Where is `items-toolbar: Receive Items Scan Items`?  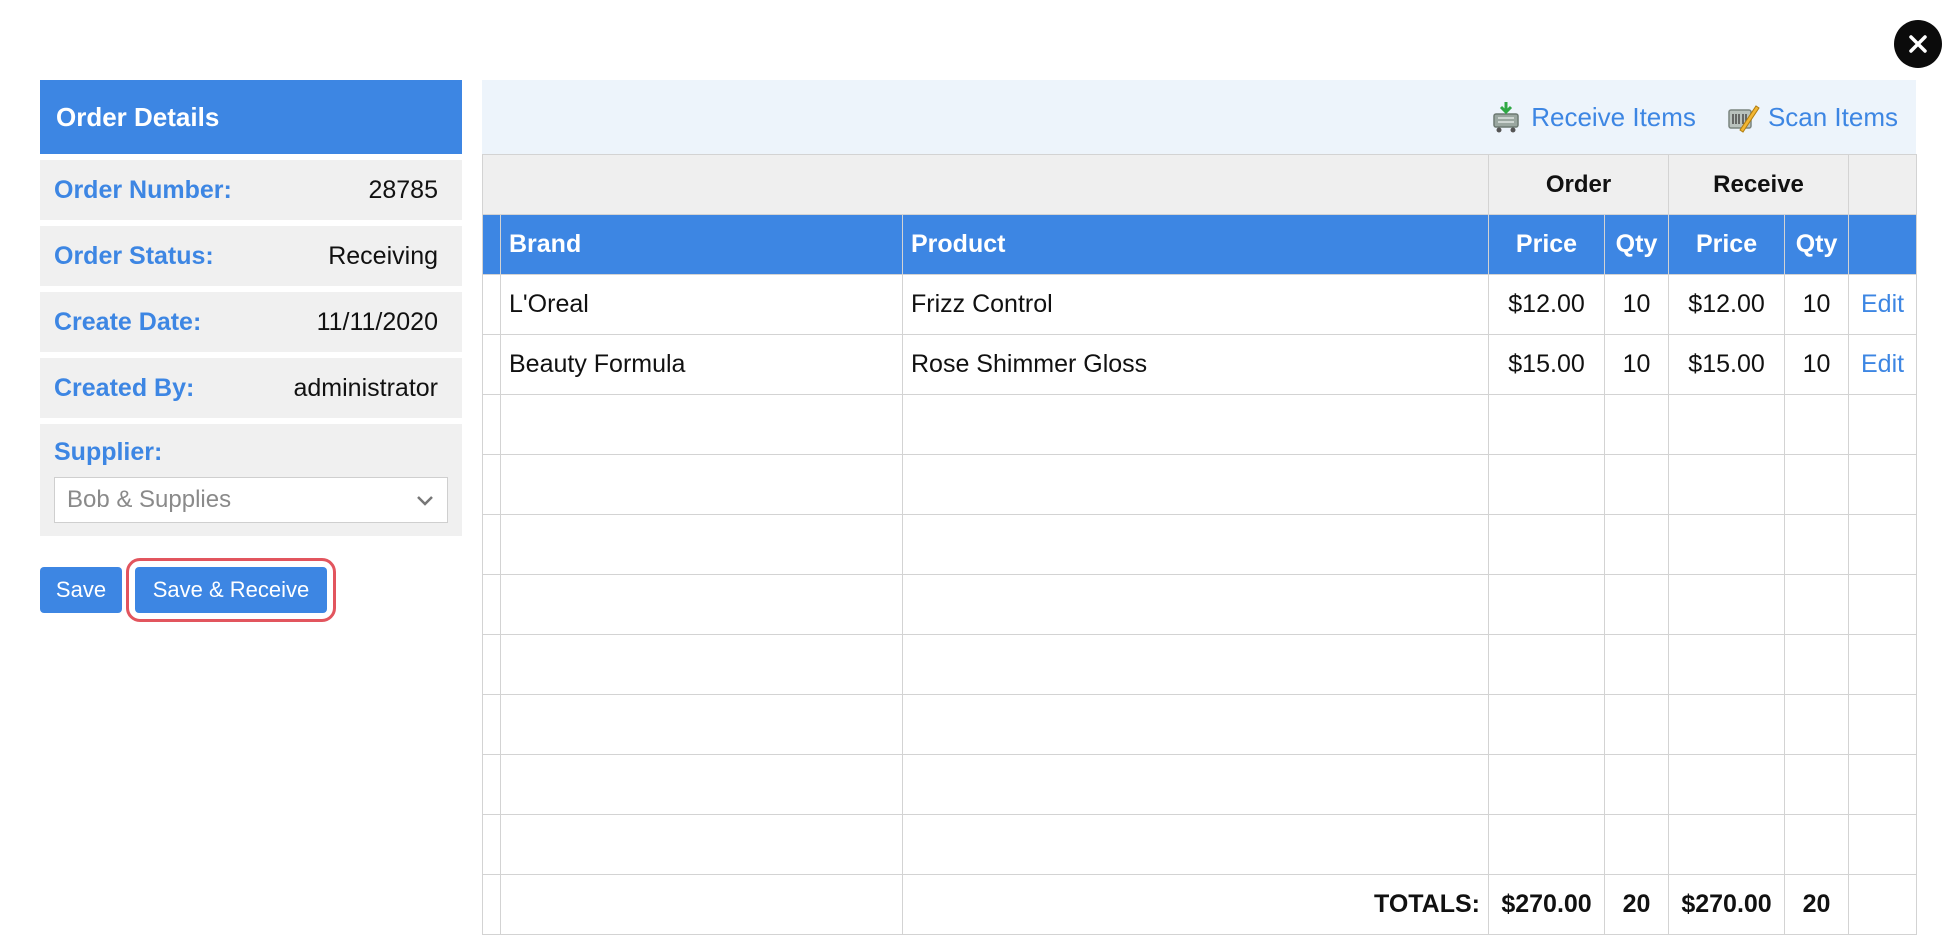
items-toolbar: Receive Items Scan Items is located at coordinates (1199, 117).